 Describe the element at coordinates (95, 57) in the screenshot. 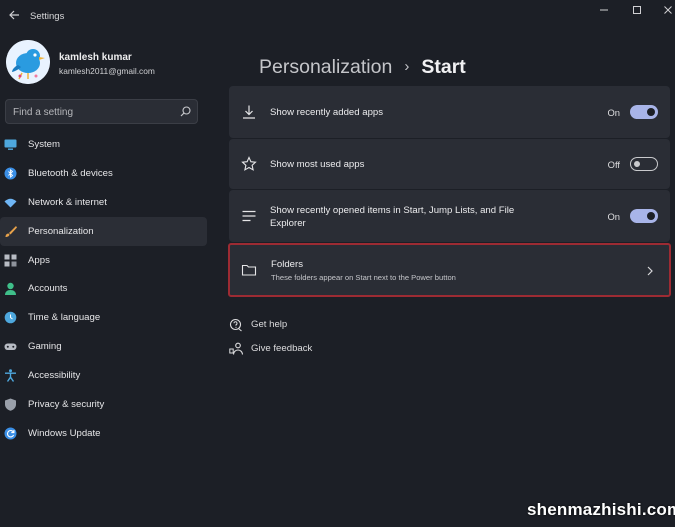

I see `user-name: kamlesh kumar` at that location.